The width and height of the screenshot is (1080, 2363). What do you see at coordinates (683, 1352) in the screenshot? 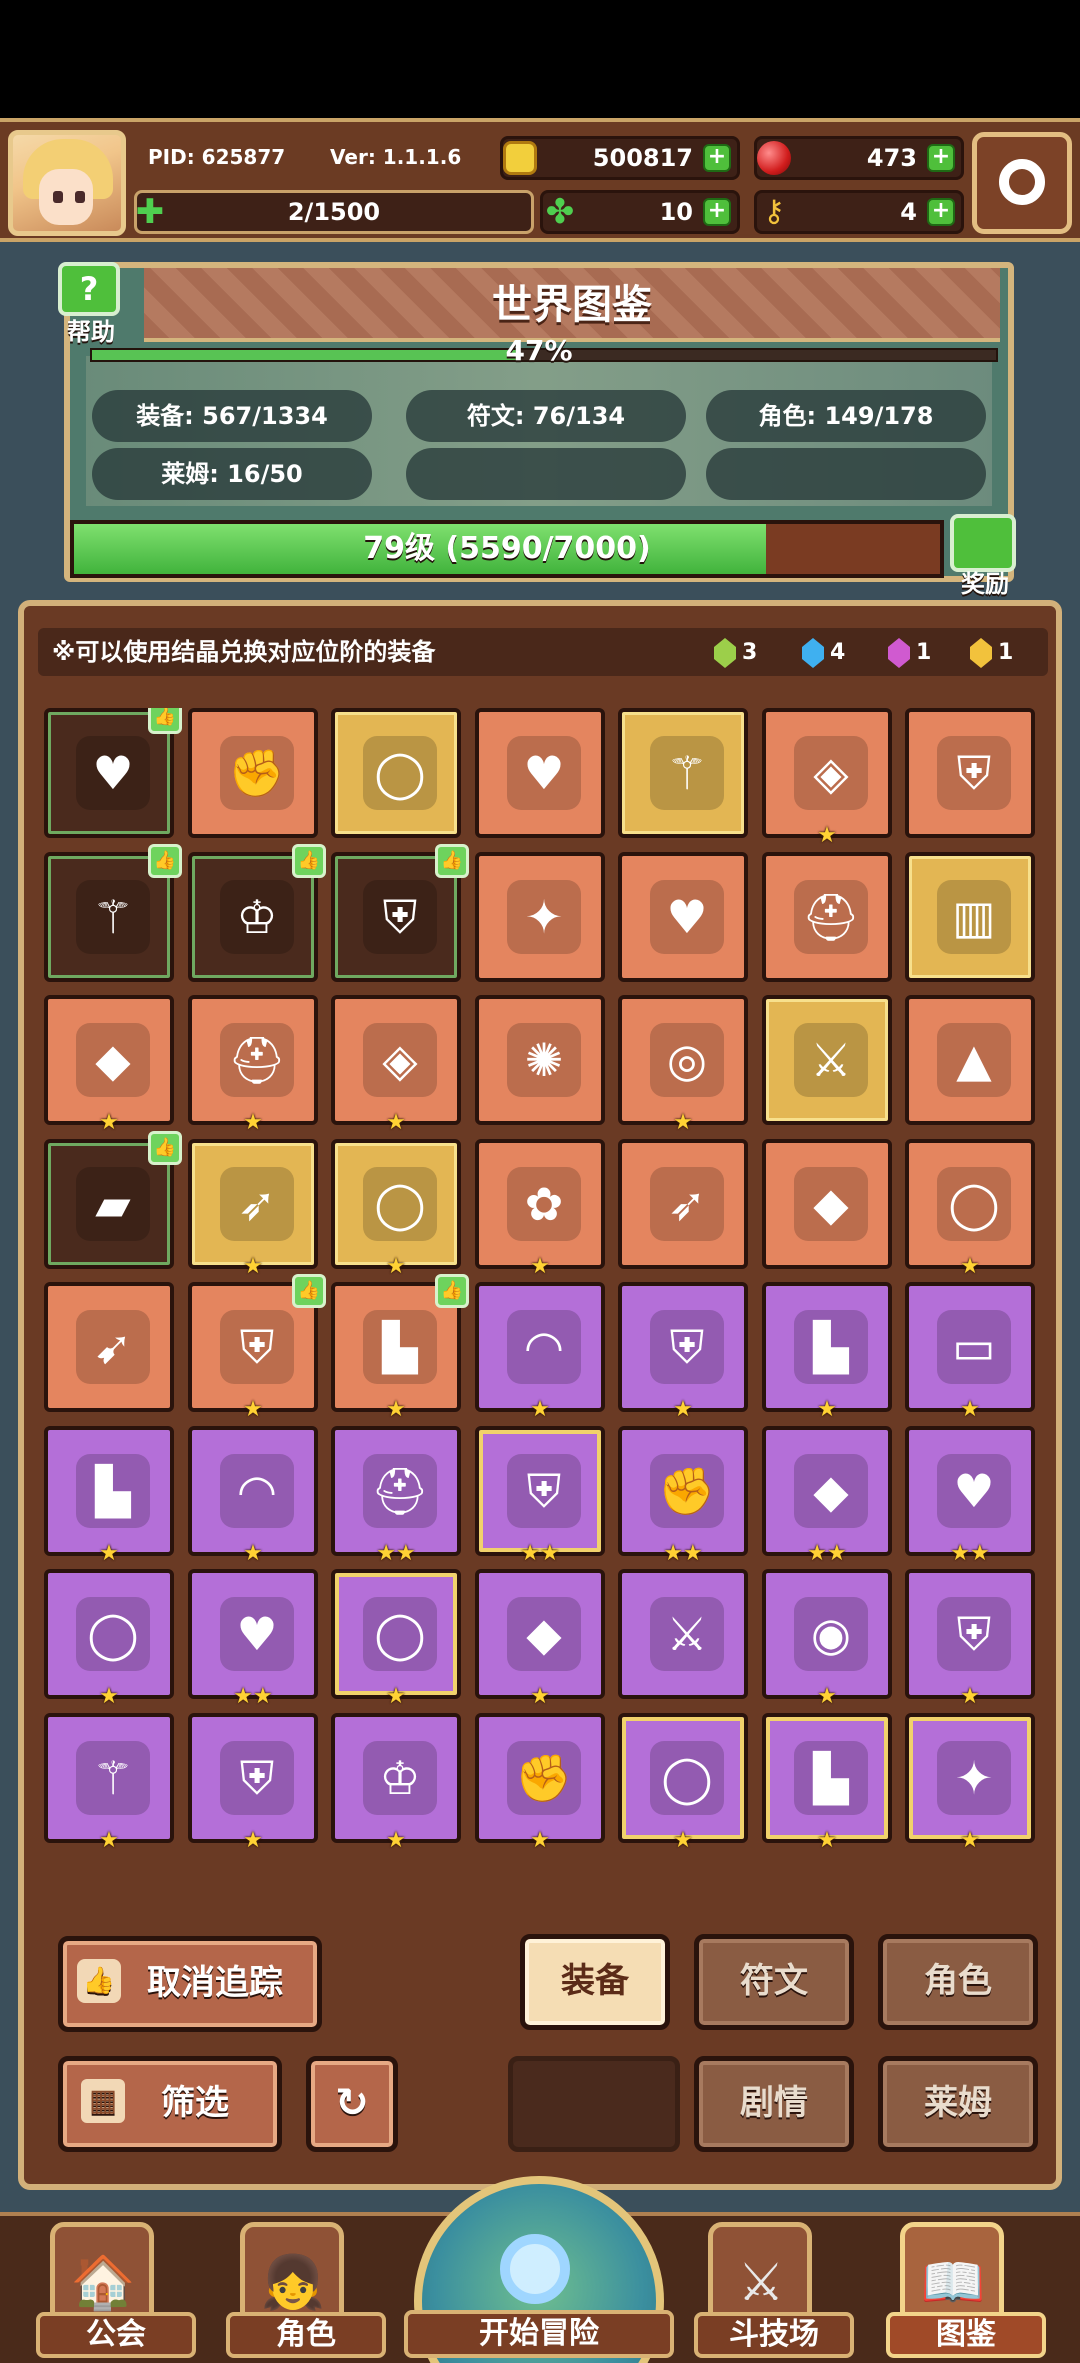
I see `item-cell-iron-chestplate: ⛨ ★` at bounding box center [683, 1352].